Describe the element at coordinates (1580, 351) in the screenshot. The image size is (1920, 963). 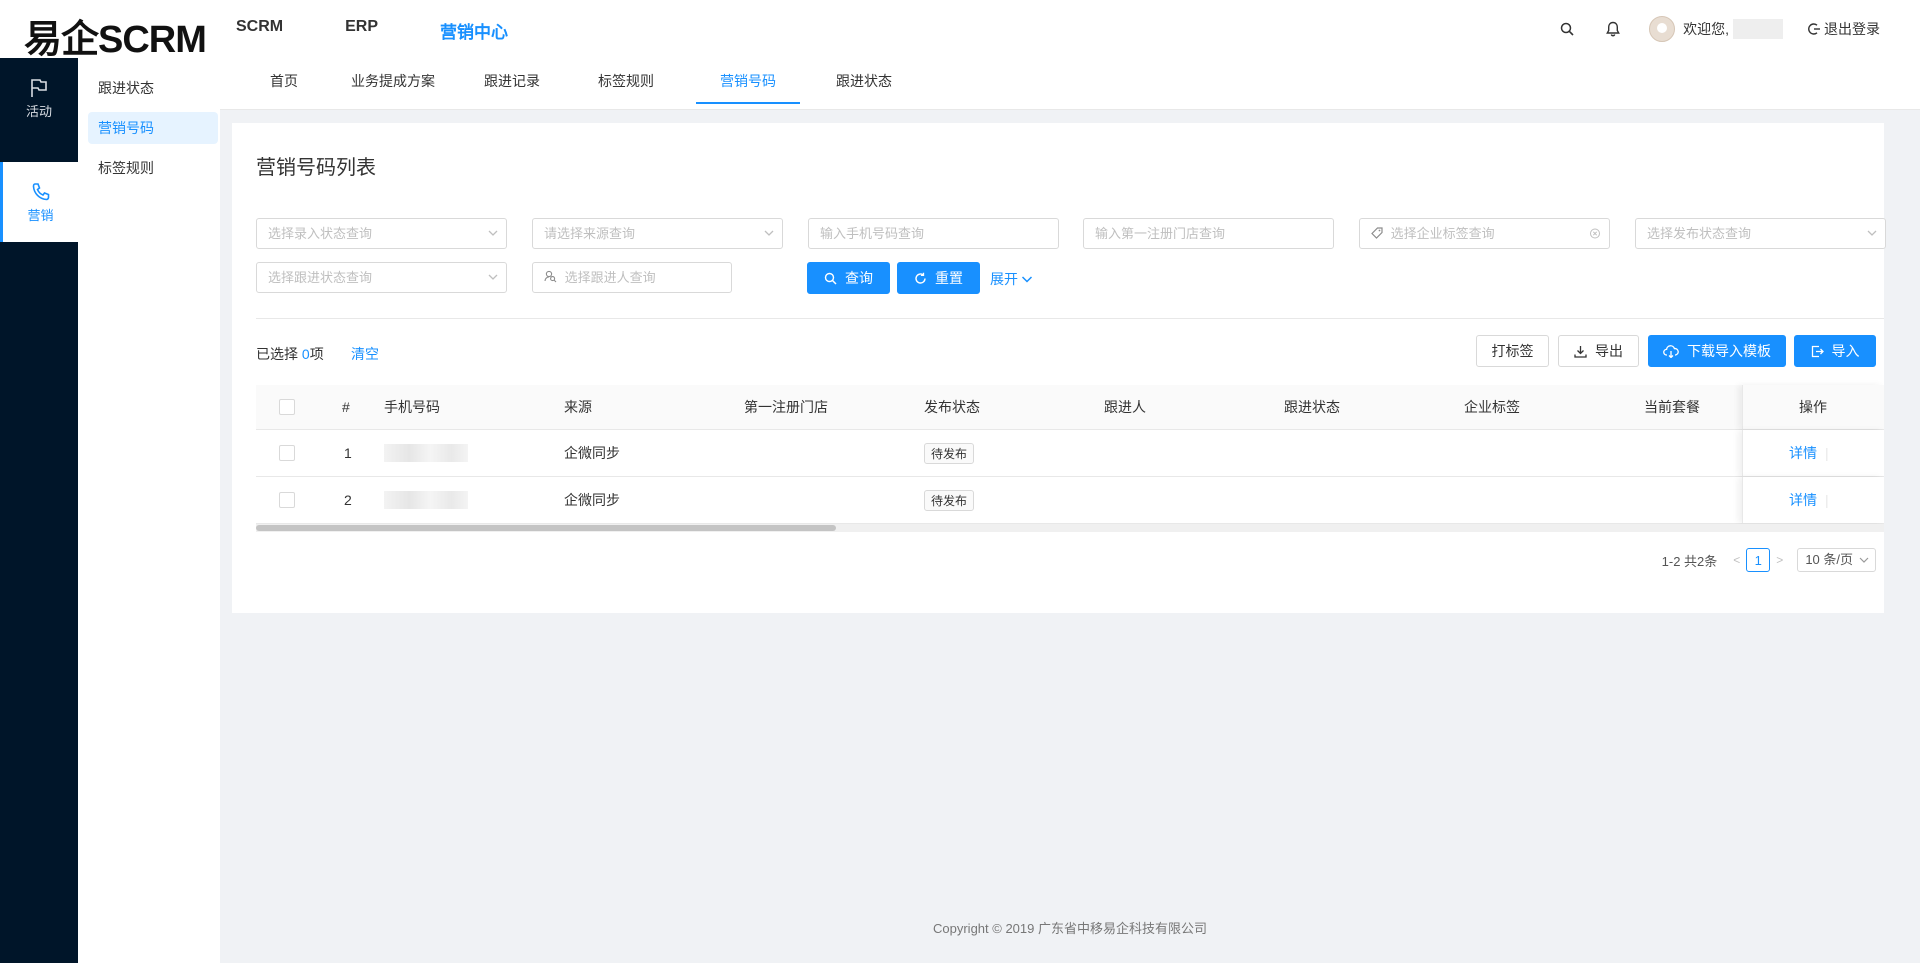
I see `download-icon` at that location.